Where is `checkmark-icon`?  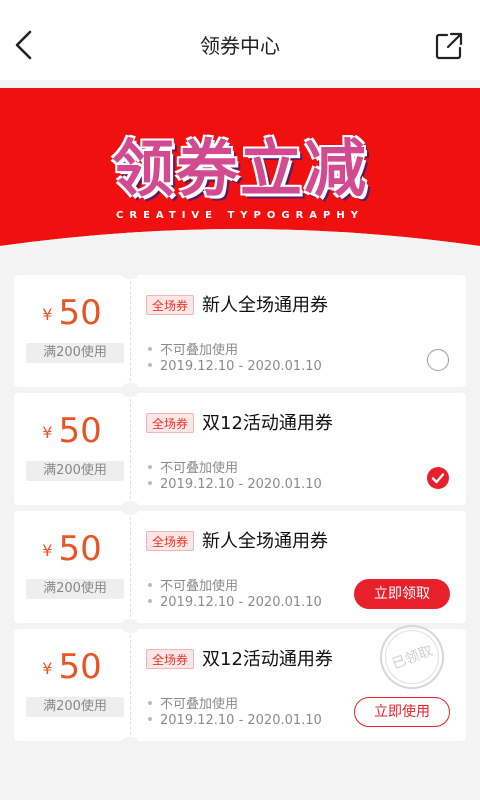
checkmark-icon is located at coordinates (438, 478).